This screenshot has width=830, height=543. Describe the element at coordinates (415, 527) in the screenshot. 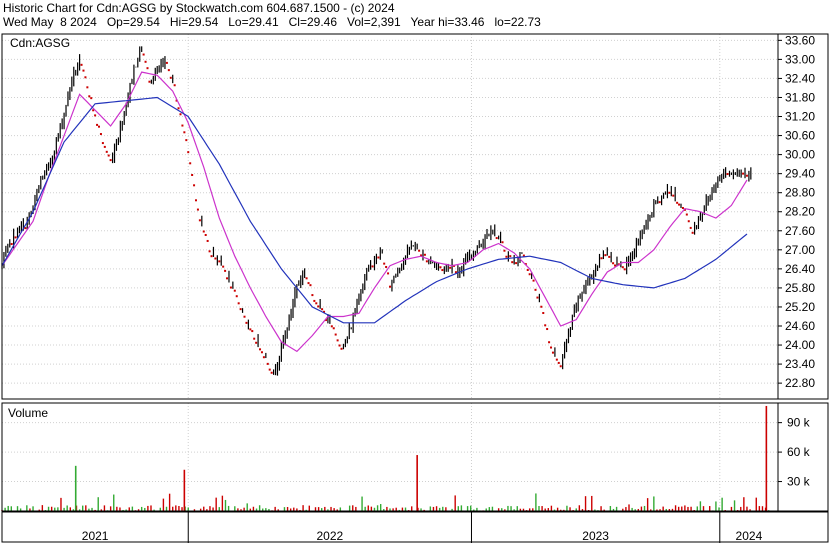

I see `time-axis-frame` at that location.